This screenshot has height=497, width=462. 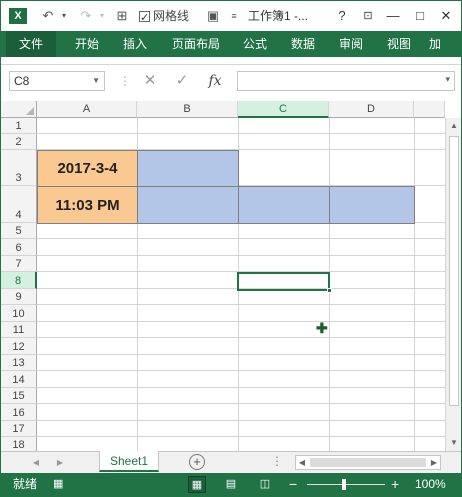 I want to click on redo-dropdown-icon: ▾, so click(x=102, y=16).